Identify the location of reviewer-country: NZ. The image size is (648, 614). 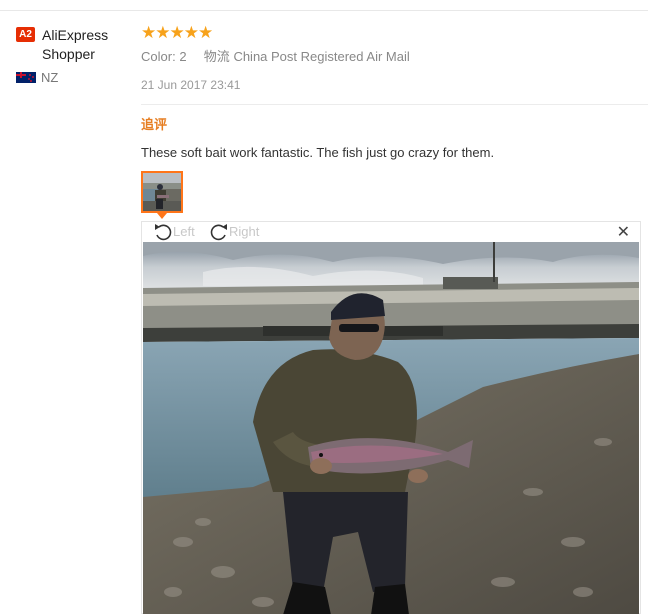
(75, 77).